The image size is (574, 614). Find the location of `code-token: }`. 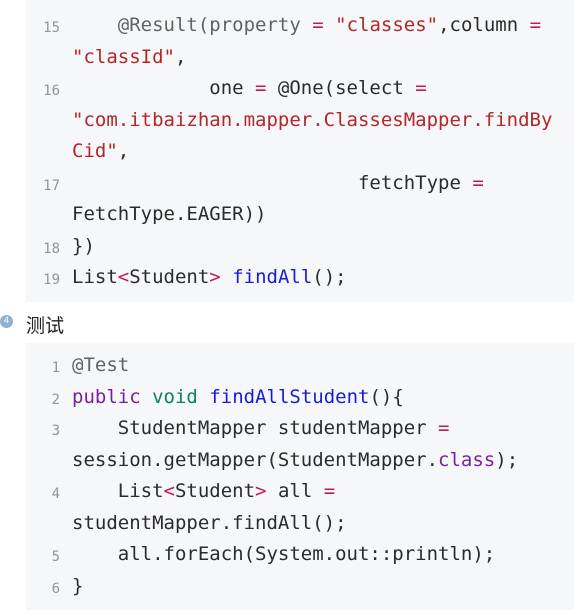

code-token: } is located at coordinates (78, 585).